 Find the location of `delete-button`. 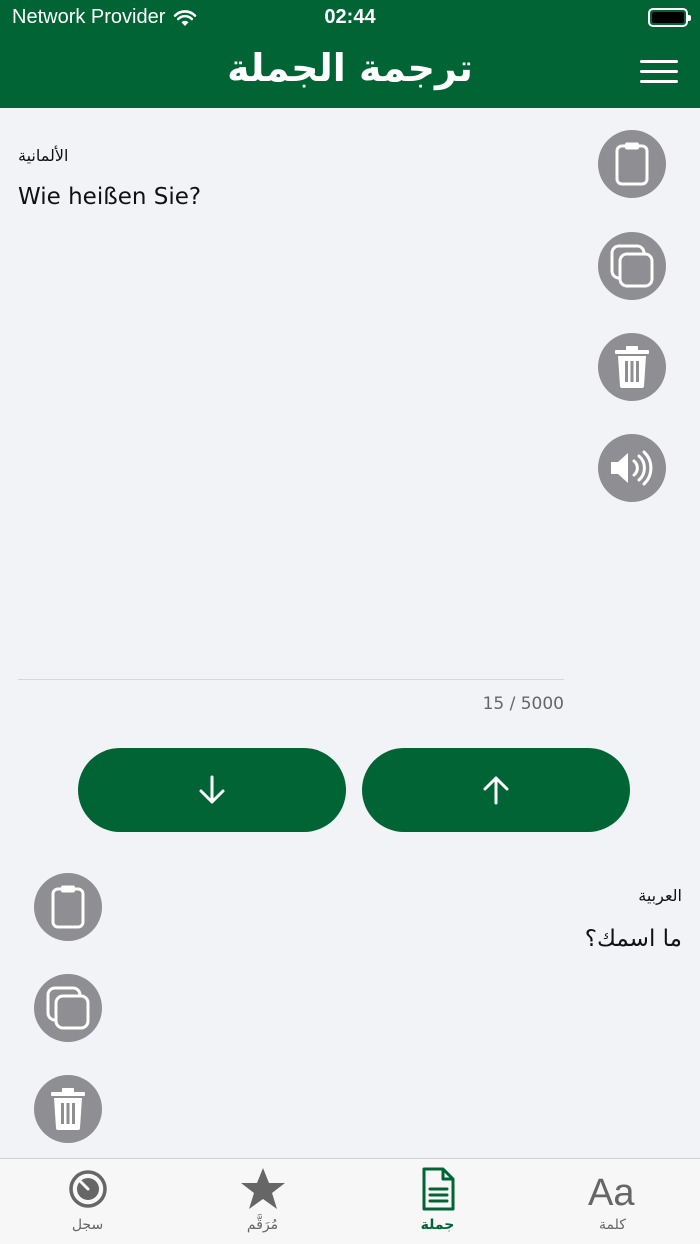

delete-button is located at coordinates (632, 367).